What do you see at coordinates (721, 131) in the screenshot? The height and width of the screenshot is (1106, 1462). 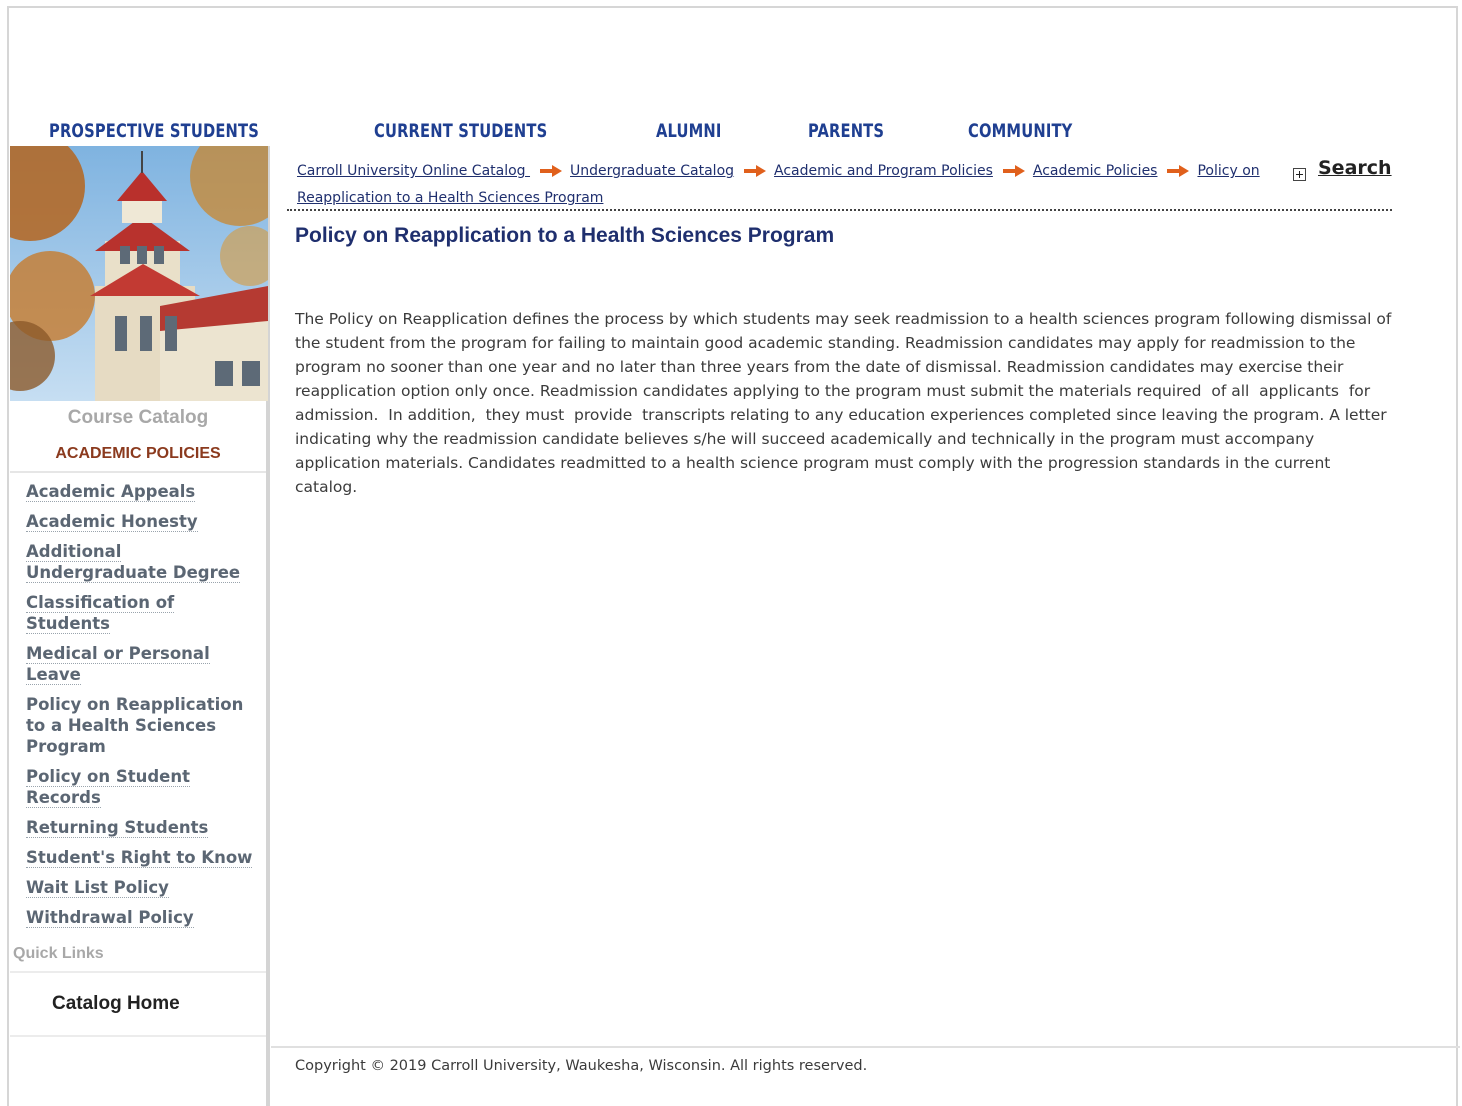 I see `nav-alumni: ALUMNI` at bounding box center [721, 131].